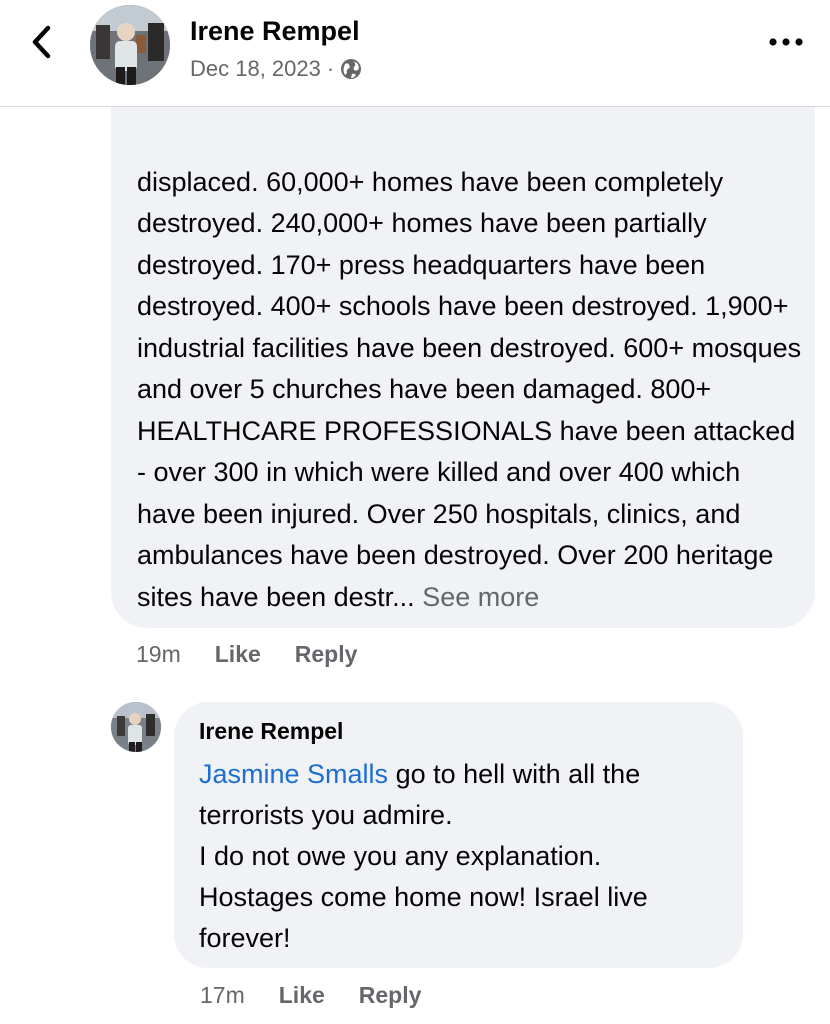  What do you see at coordinates (238, 654) in the screenshot?
I see `comment-like-button: Like` at bounding box center [238, 654].